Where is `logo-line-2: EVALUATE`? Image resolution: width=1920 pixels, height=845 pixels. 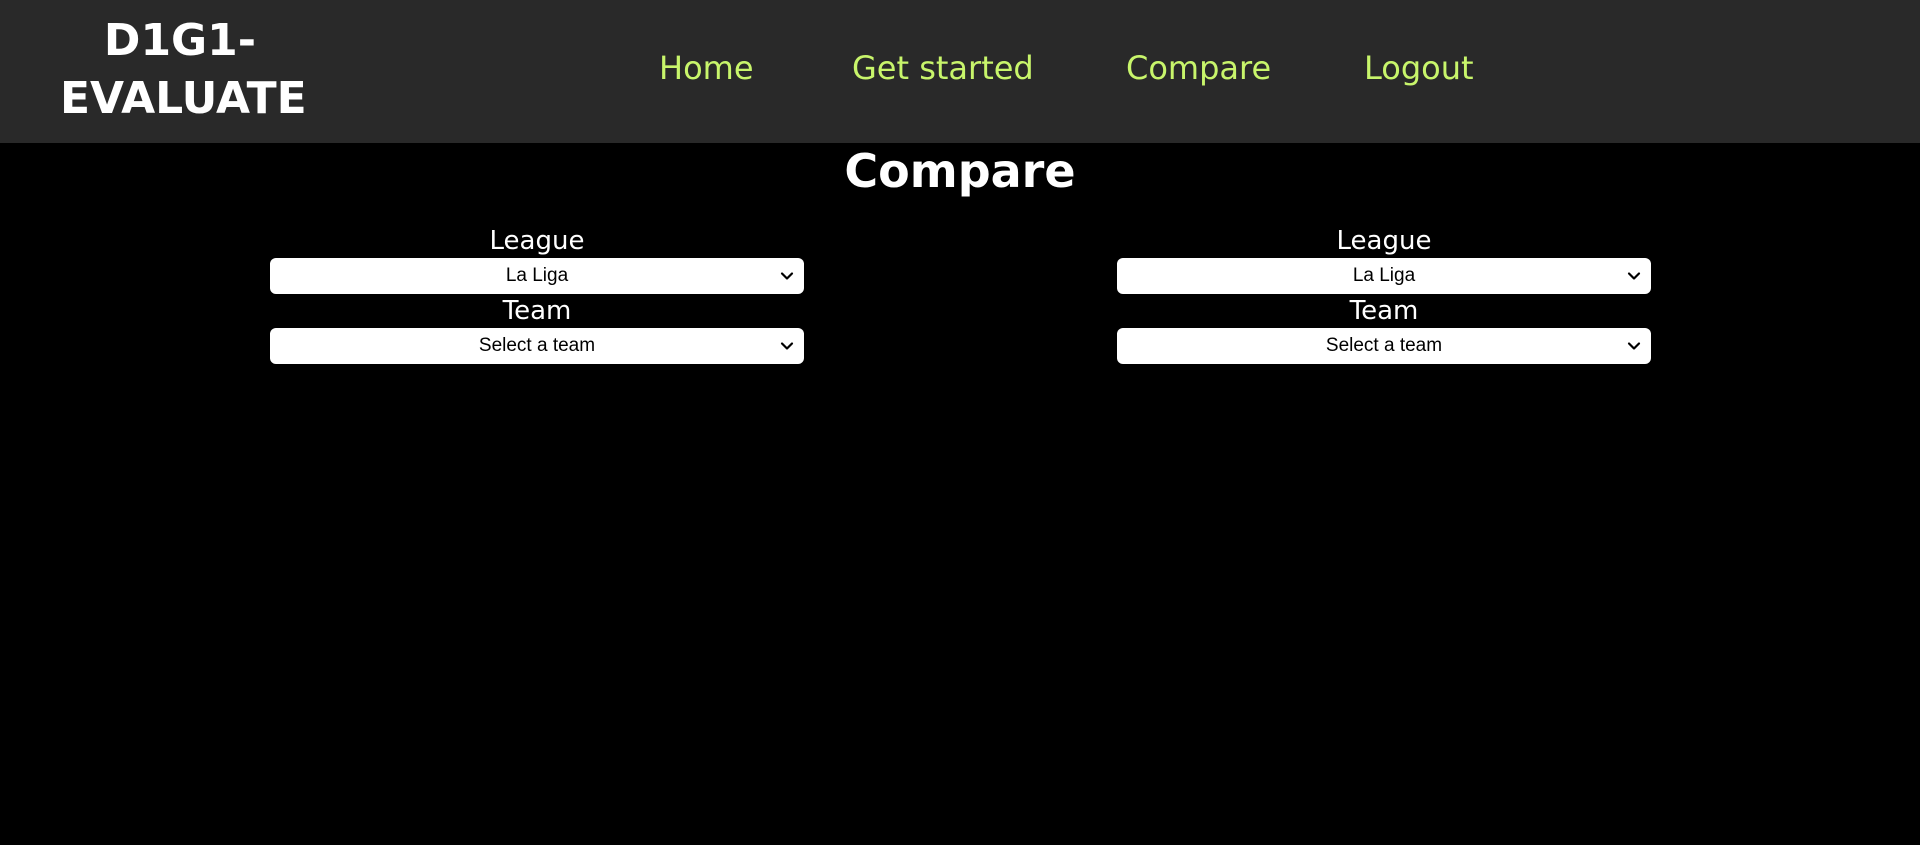 logo-line-2: EVALUATE is located at coordinates (183, 98).